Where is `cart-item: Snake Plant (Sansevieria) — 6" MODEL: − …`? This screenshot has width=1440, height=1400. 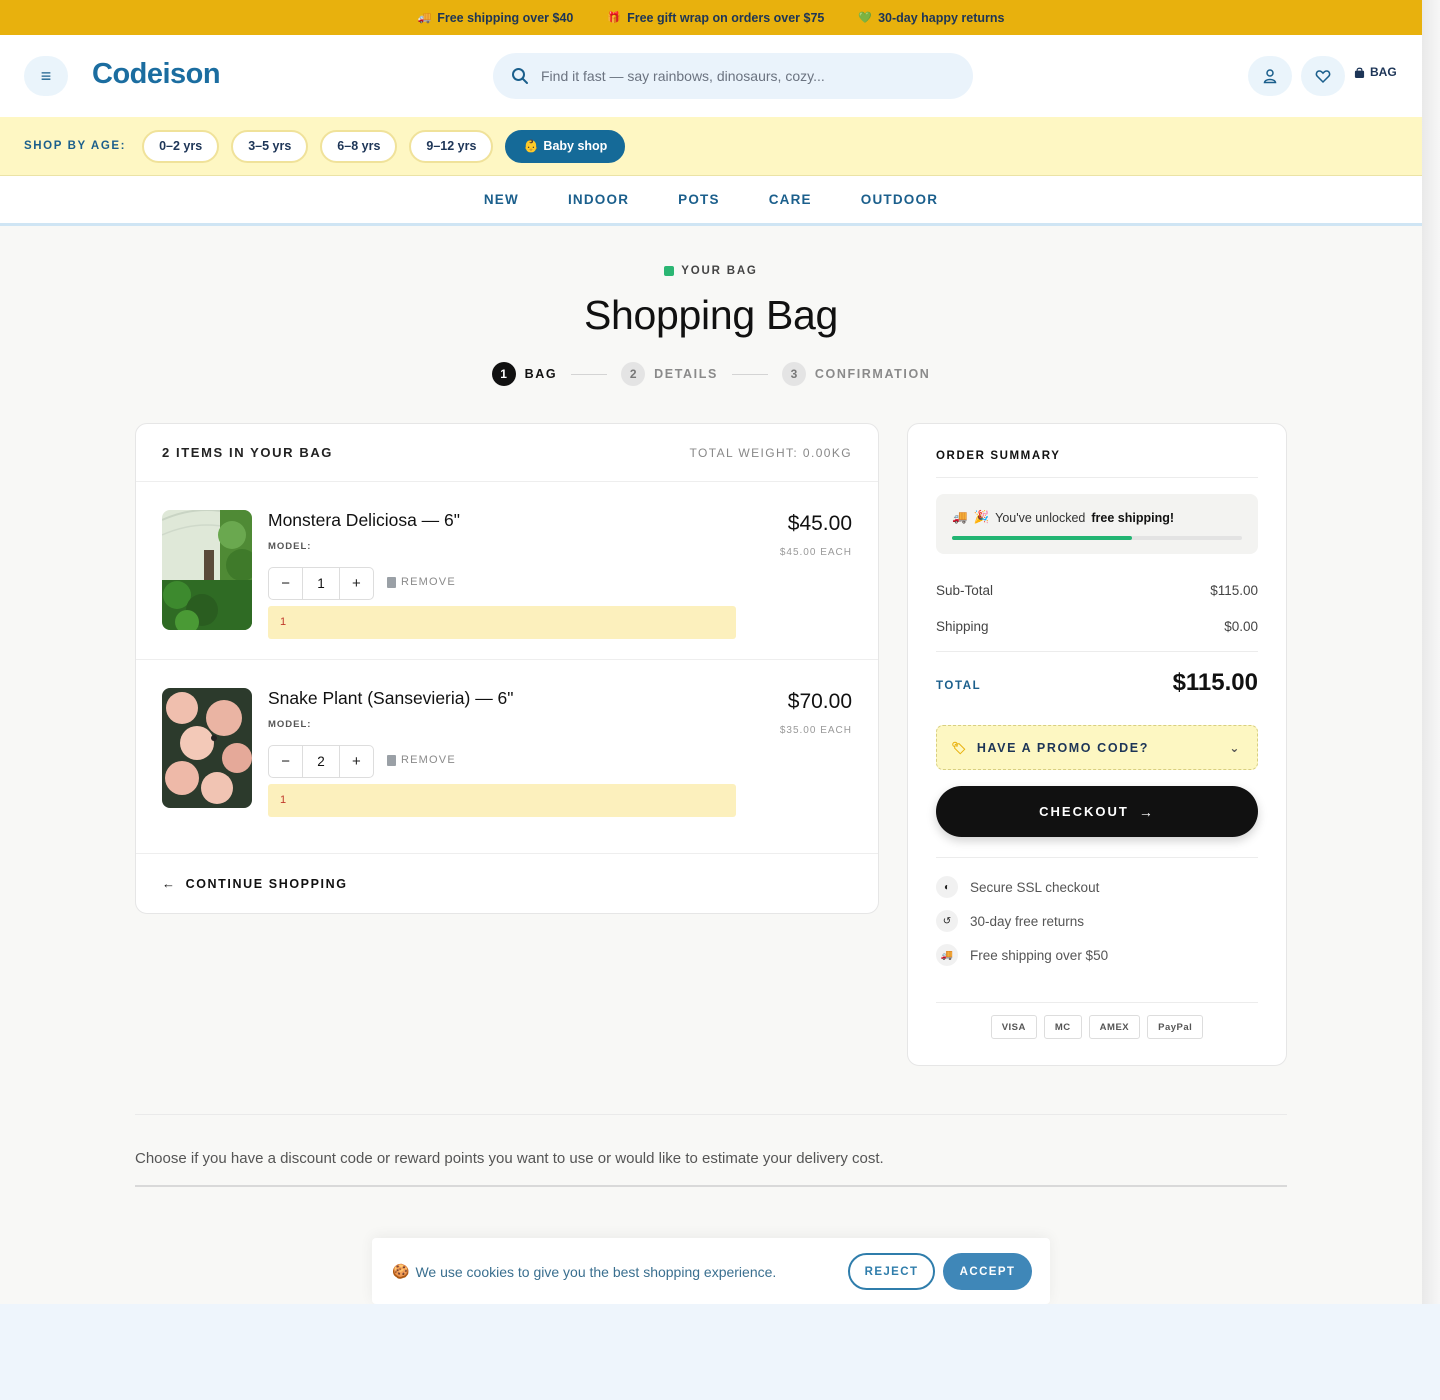
cart-item: Snake Plant (Sansevieria) — 6" MODEL: − … is located at coordinates (507, 757).